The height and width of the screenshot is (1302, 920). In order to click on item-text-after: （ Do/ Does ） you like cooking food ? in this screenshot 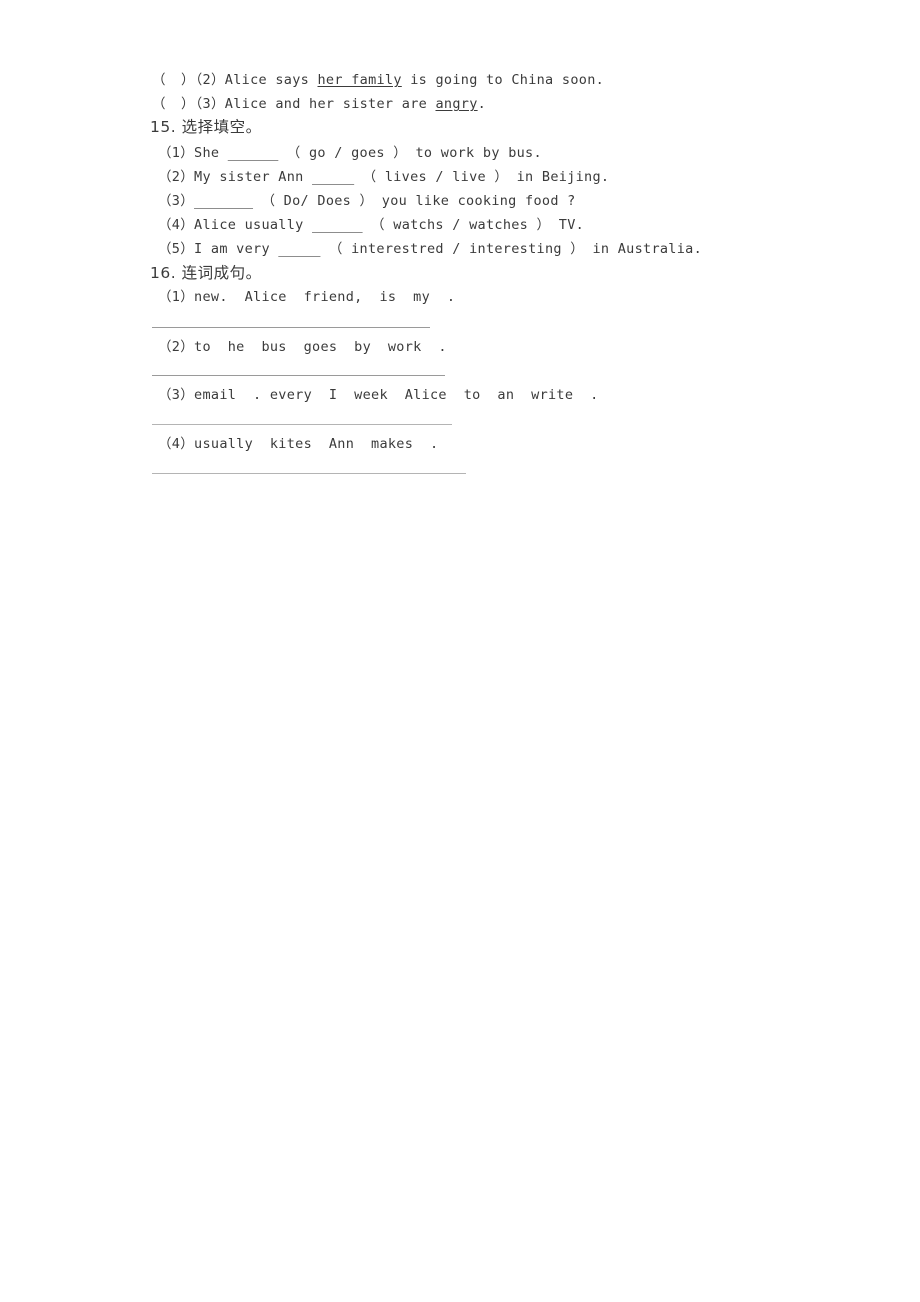, I will do `click(414, 201)`.